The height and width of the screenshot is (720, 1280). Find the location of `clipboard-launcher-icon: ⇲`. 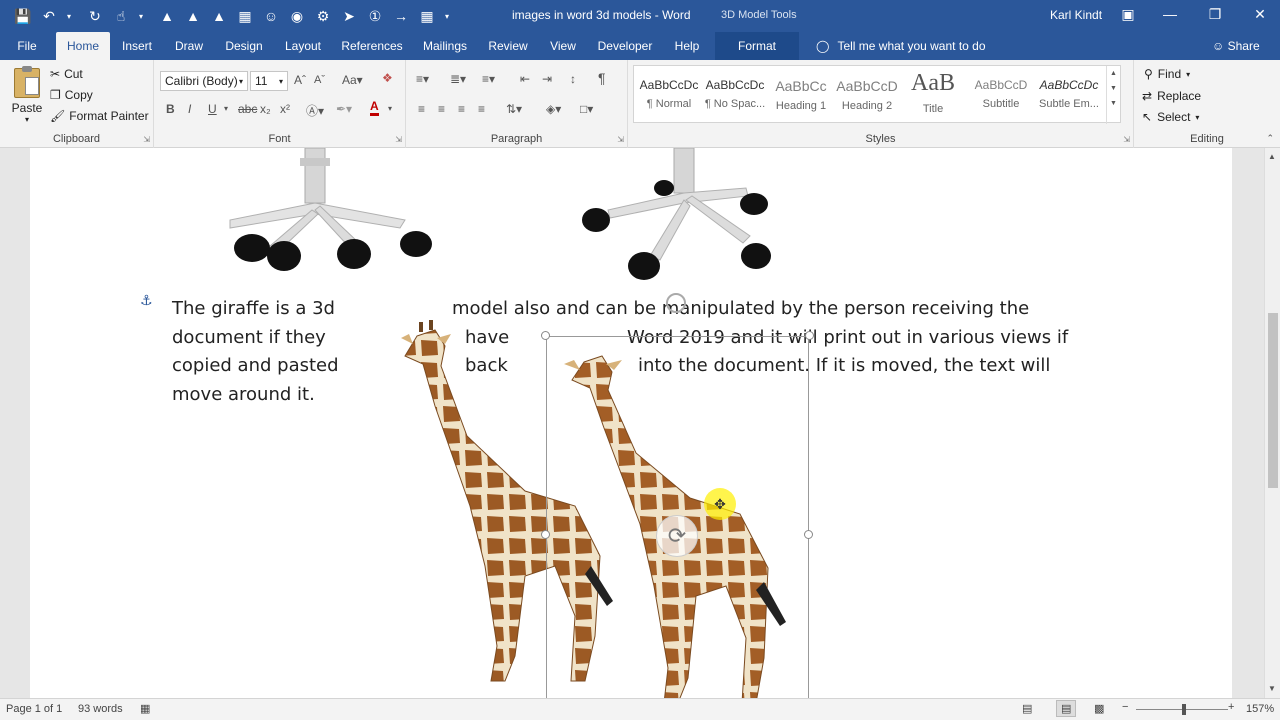

clipboard-launcher-icon: ⇲ is located at coordinates (146, 139).